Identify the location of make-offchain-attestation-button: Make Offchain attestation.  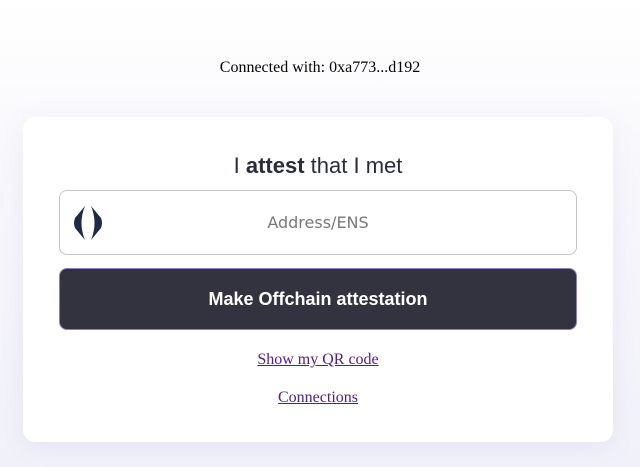
(318, 299).